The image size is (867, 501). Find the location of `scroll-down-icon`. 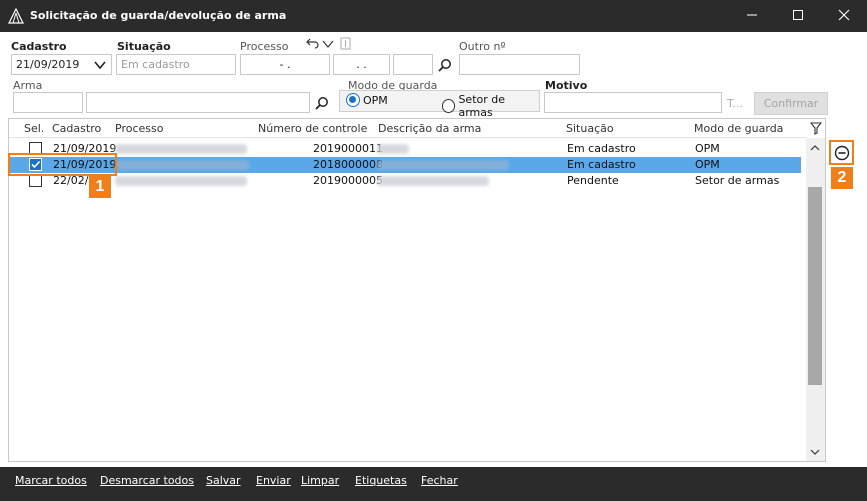

scroll-down-icon is located at coordinates (815, 452).